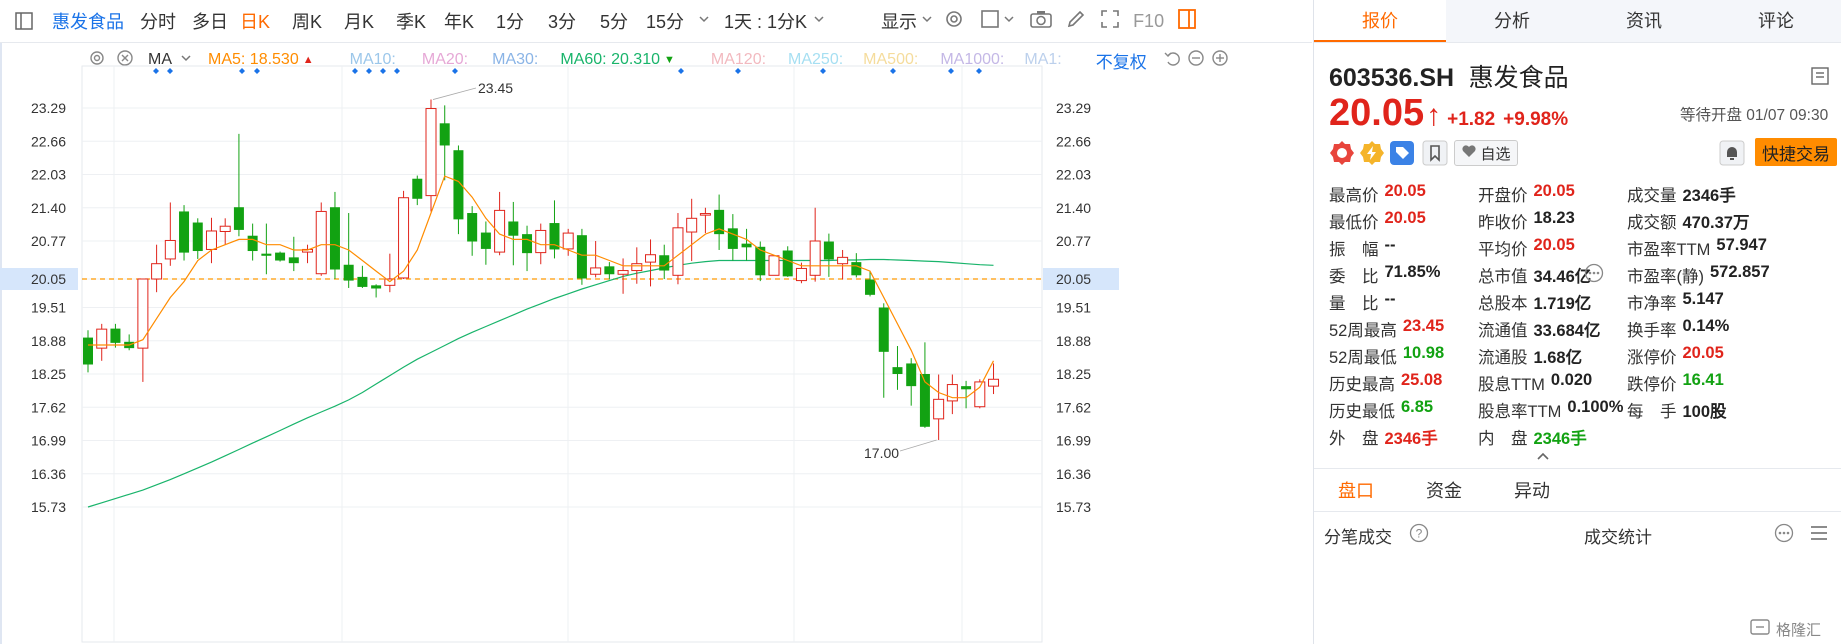 The image size is (1841, 644). Describe the element at coordinates (1356, 490) in the screenshot. I see `sub-tab-0: 盘口` at that location.